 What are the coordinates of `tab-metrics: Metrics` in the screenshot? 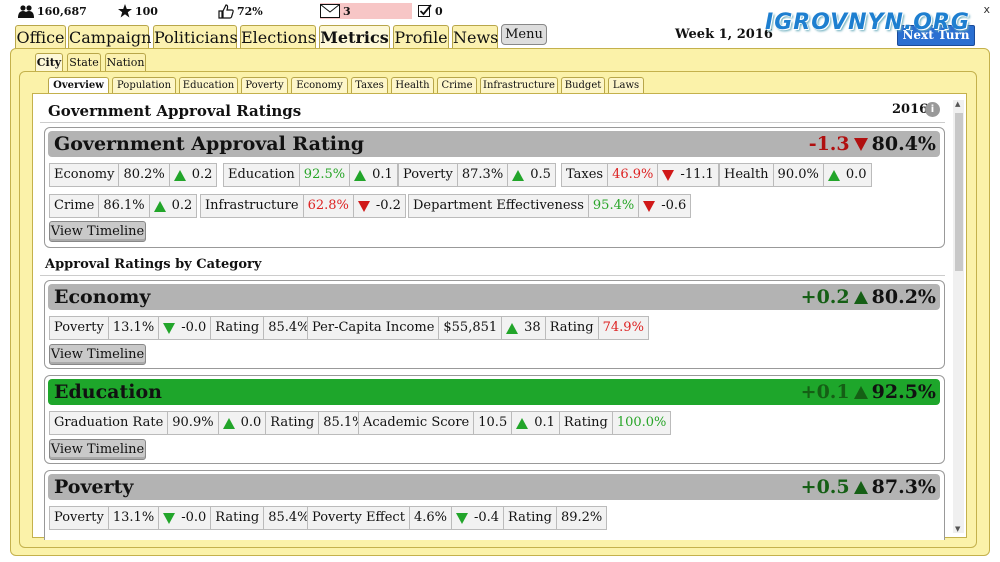 It's located at (354, 37).